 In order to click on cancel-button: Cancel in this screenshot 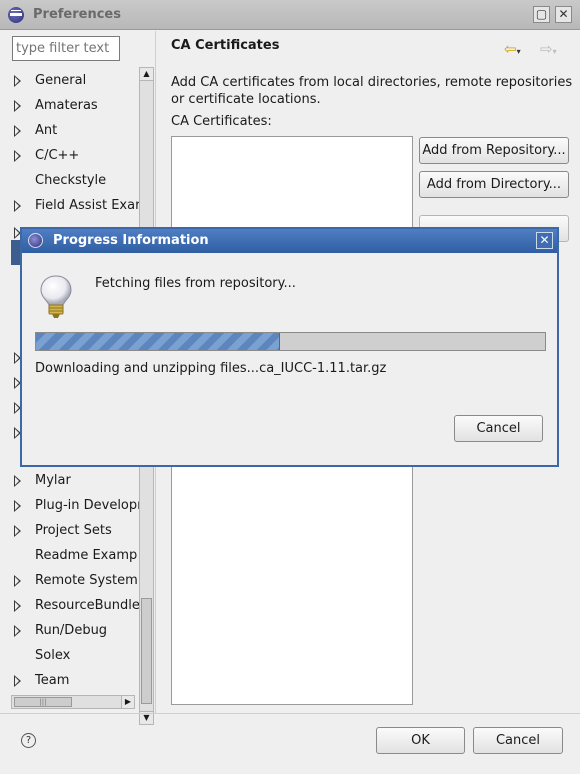, I will do `click(518, 740)`.